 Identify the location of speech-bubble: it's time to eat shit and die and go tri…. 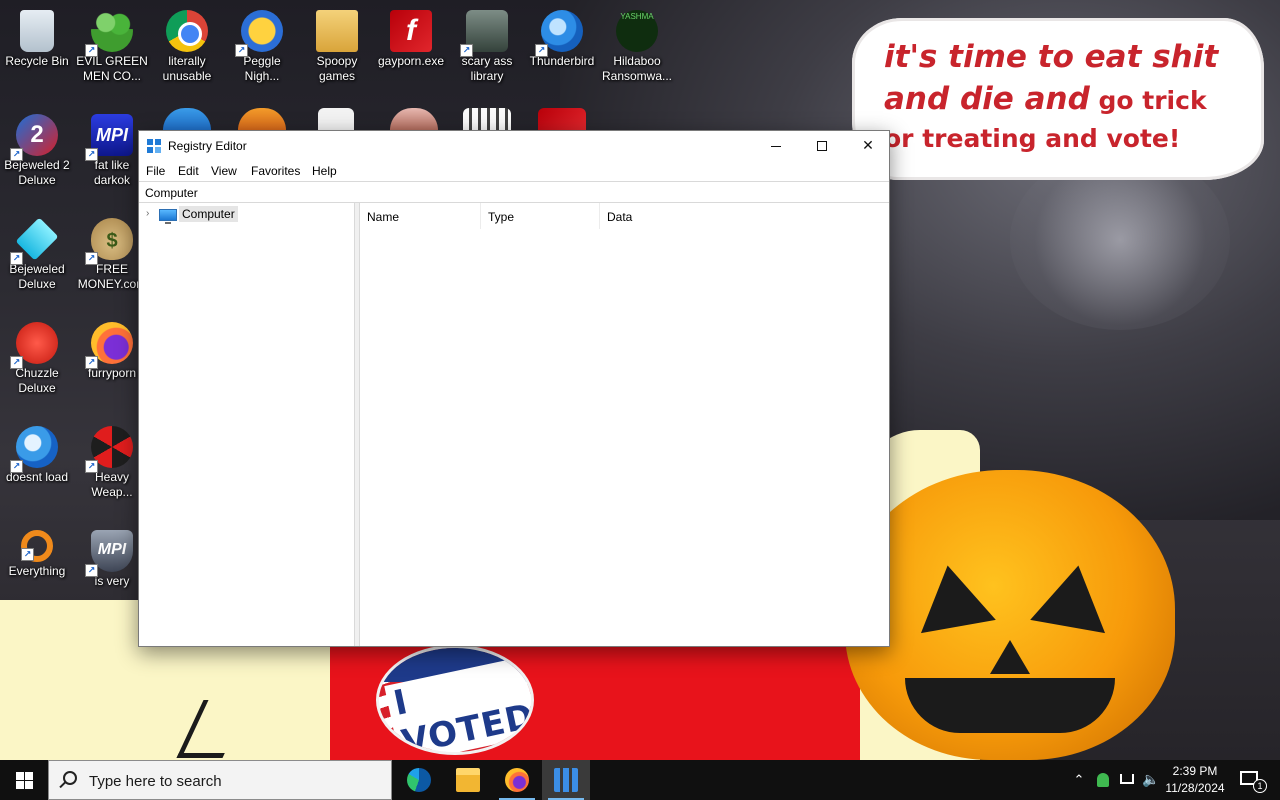
(1058, 99).